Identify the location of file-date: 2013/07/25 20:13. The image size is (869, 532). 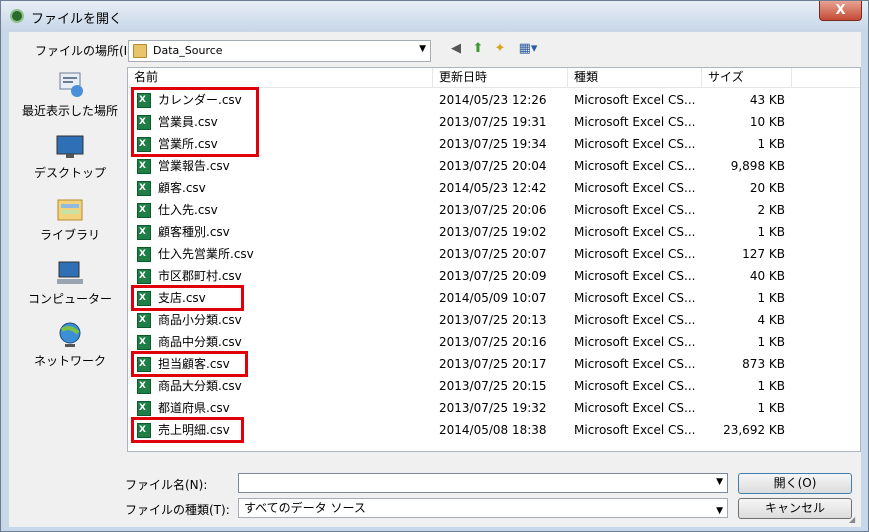
(493, 320).